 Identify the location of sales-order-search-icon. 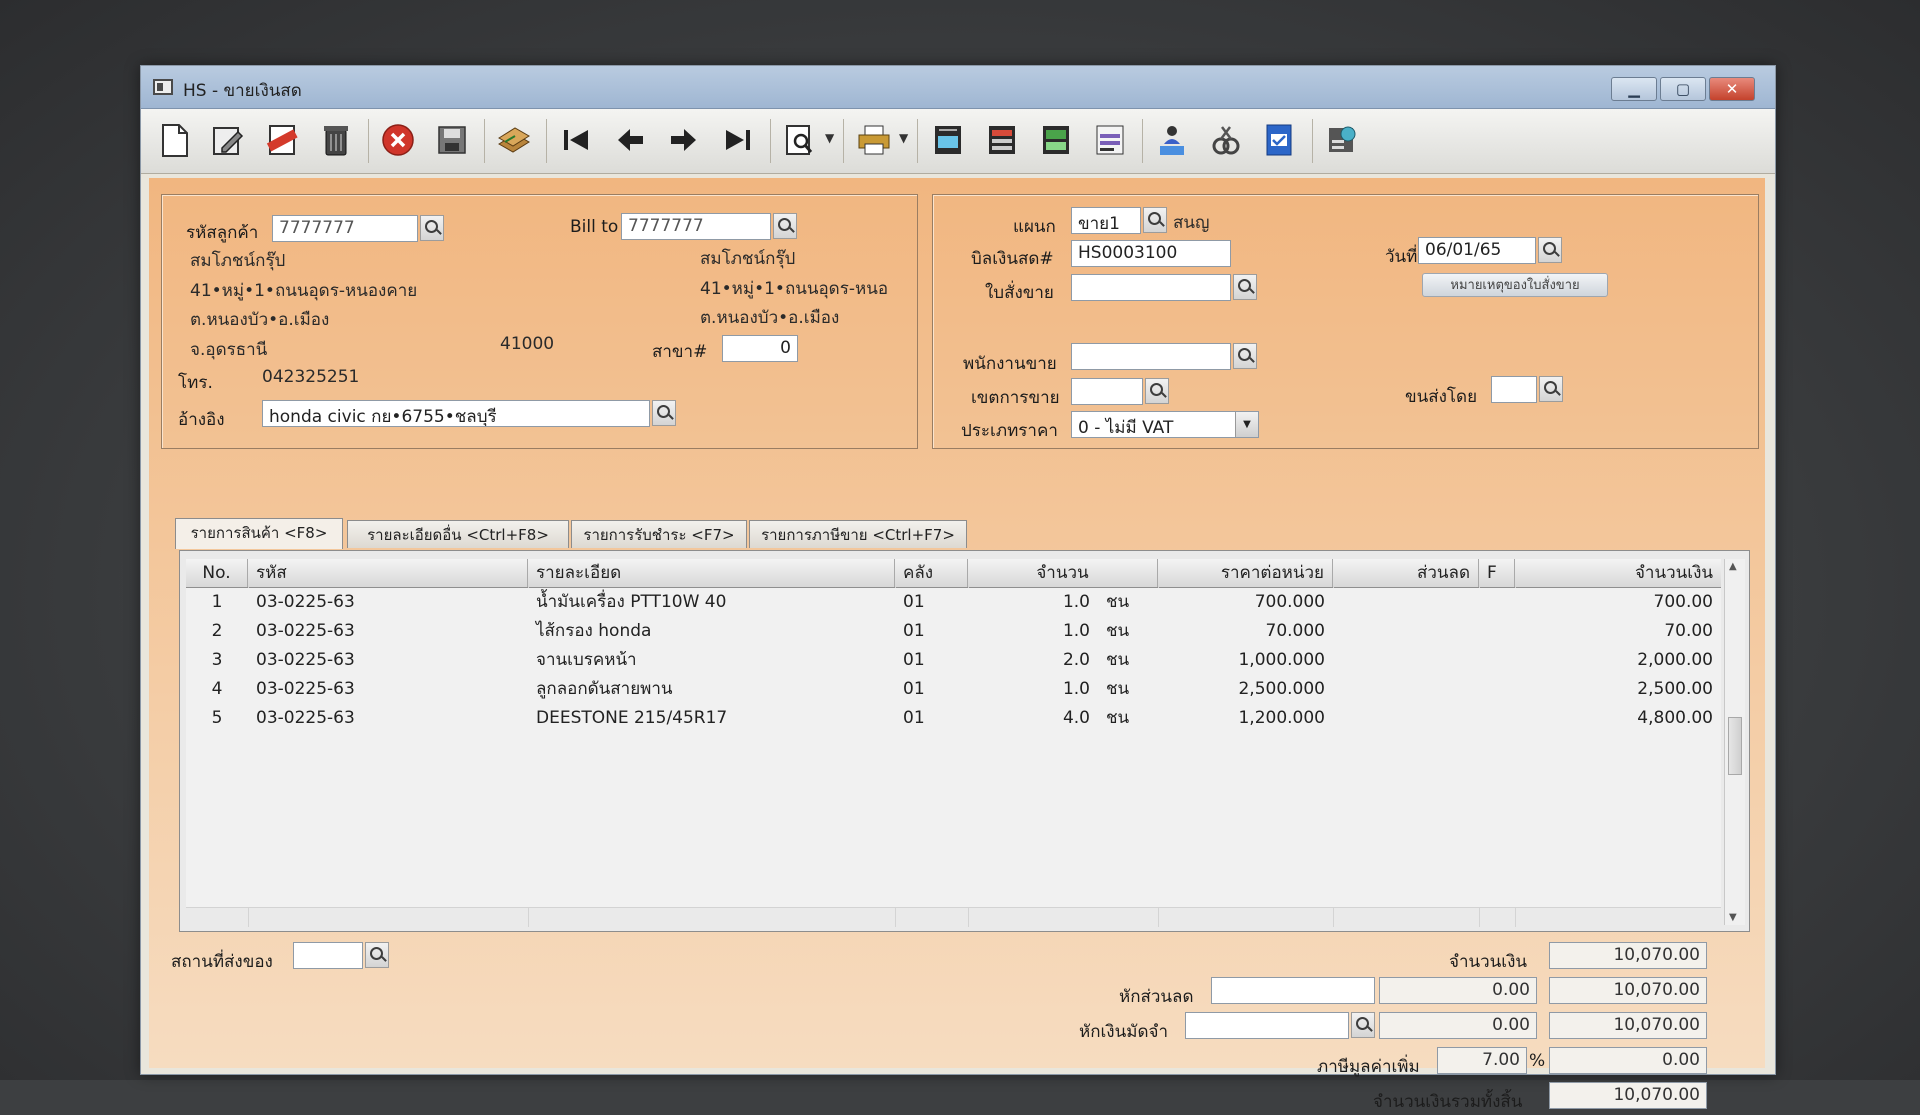
(1245, 287).